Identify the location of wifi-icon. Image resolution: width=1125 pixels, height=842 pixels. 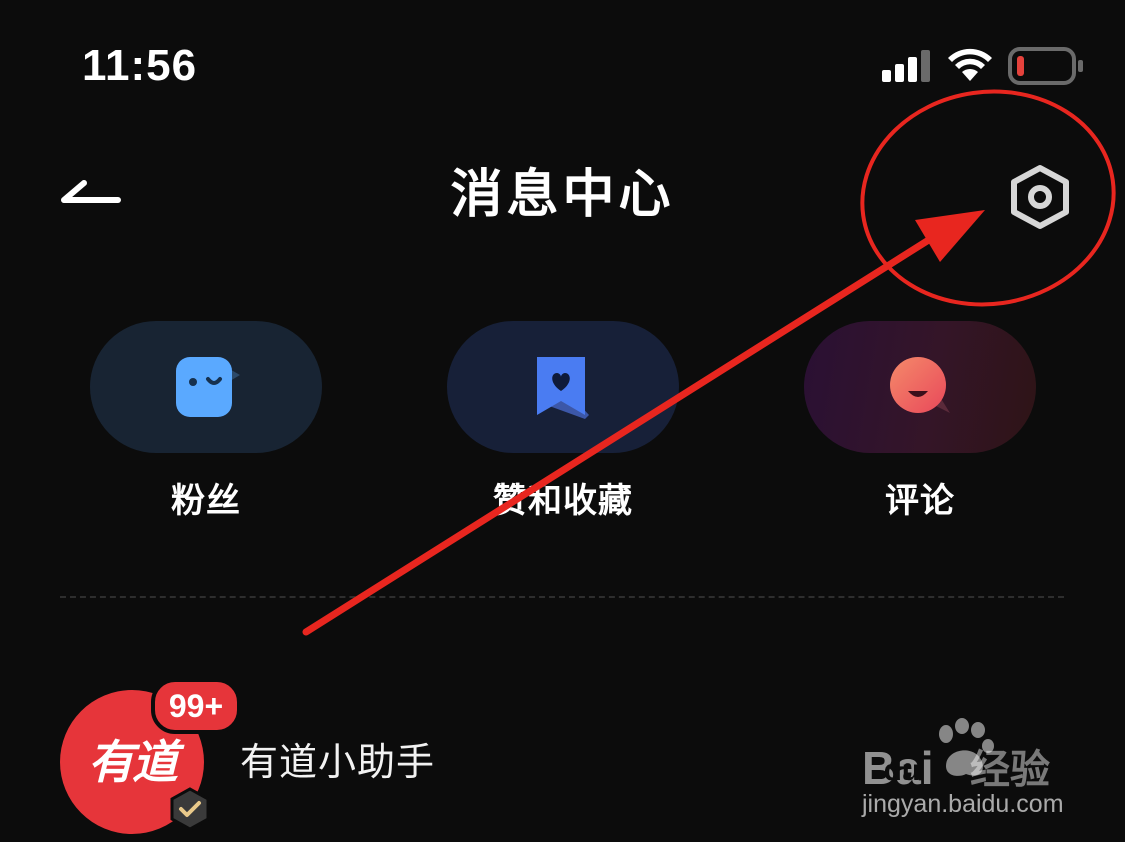
(970, 64).